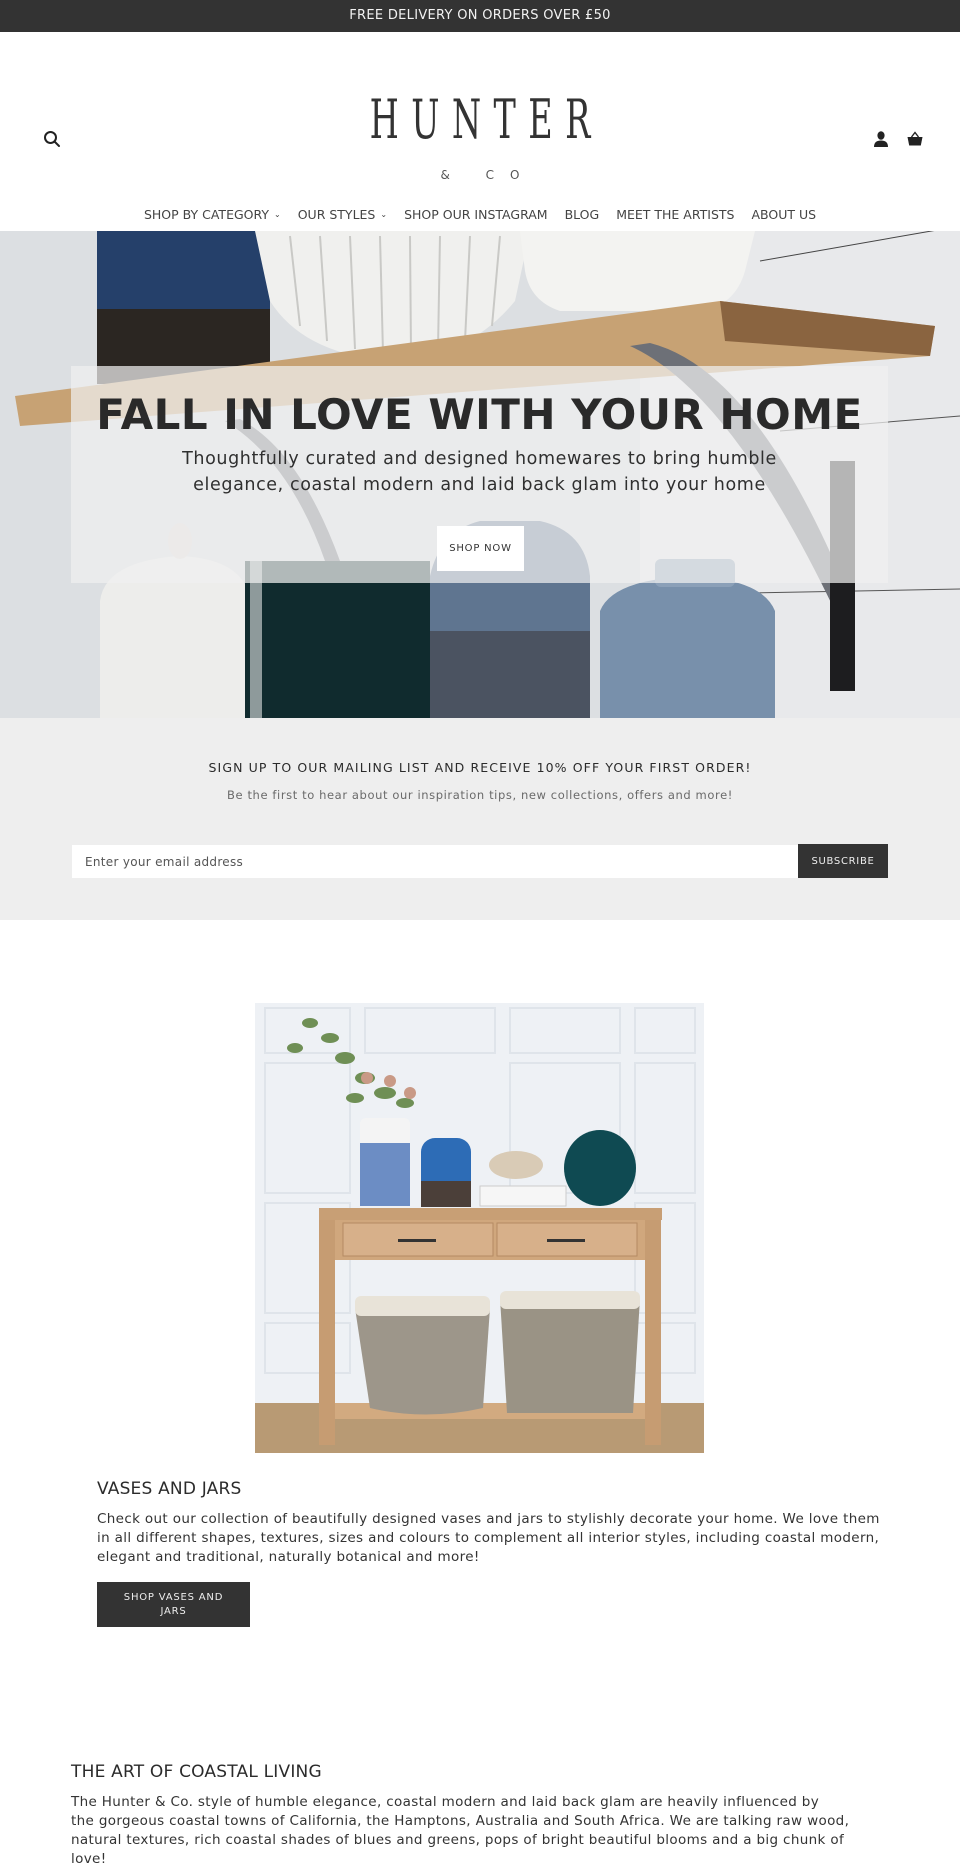  What do you see at coordinates (479, 120) in the screenshot?
I see `logo: HUNTER` at bounding box center [479, 120].